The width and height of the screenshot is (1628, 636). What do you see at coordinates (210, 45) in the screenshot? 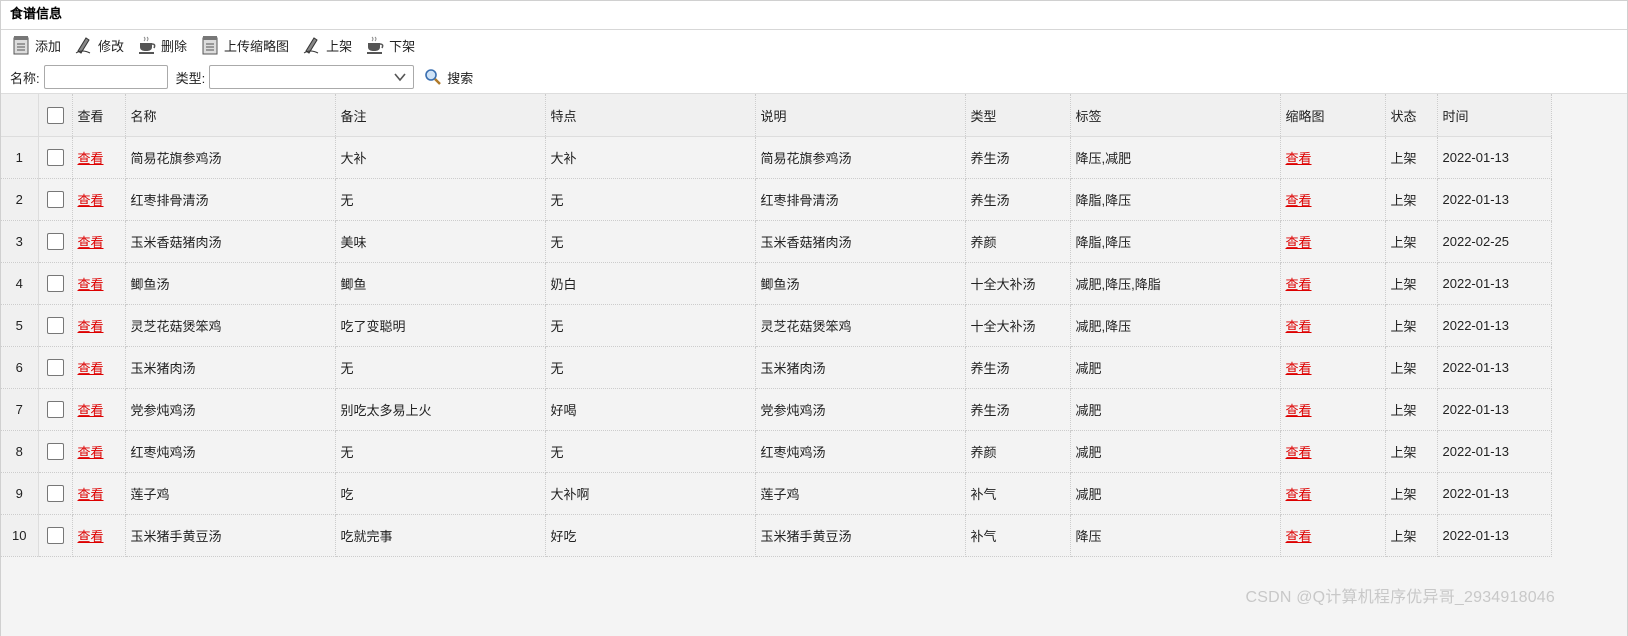
I see `notepad-icon` at bounding box center [210, 45].